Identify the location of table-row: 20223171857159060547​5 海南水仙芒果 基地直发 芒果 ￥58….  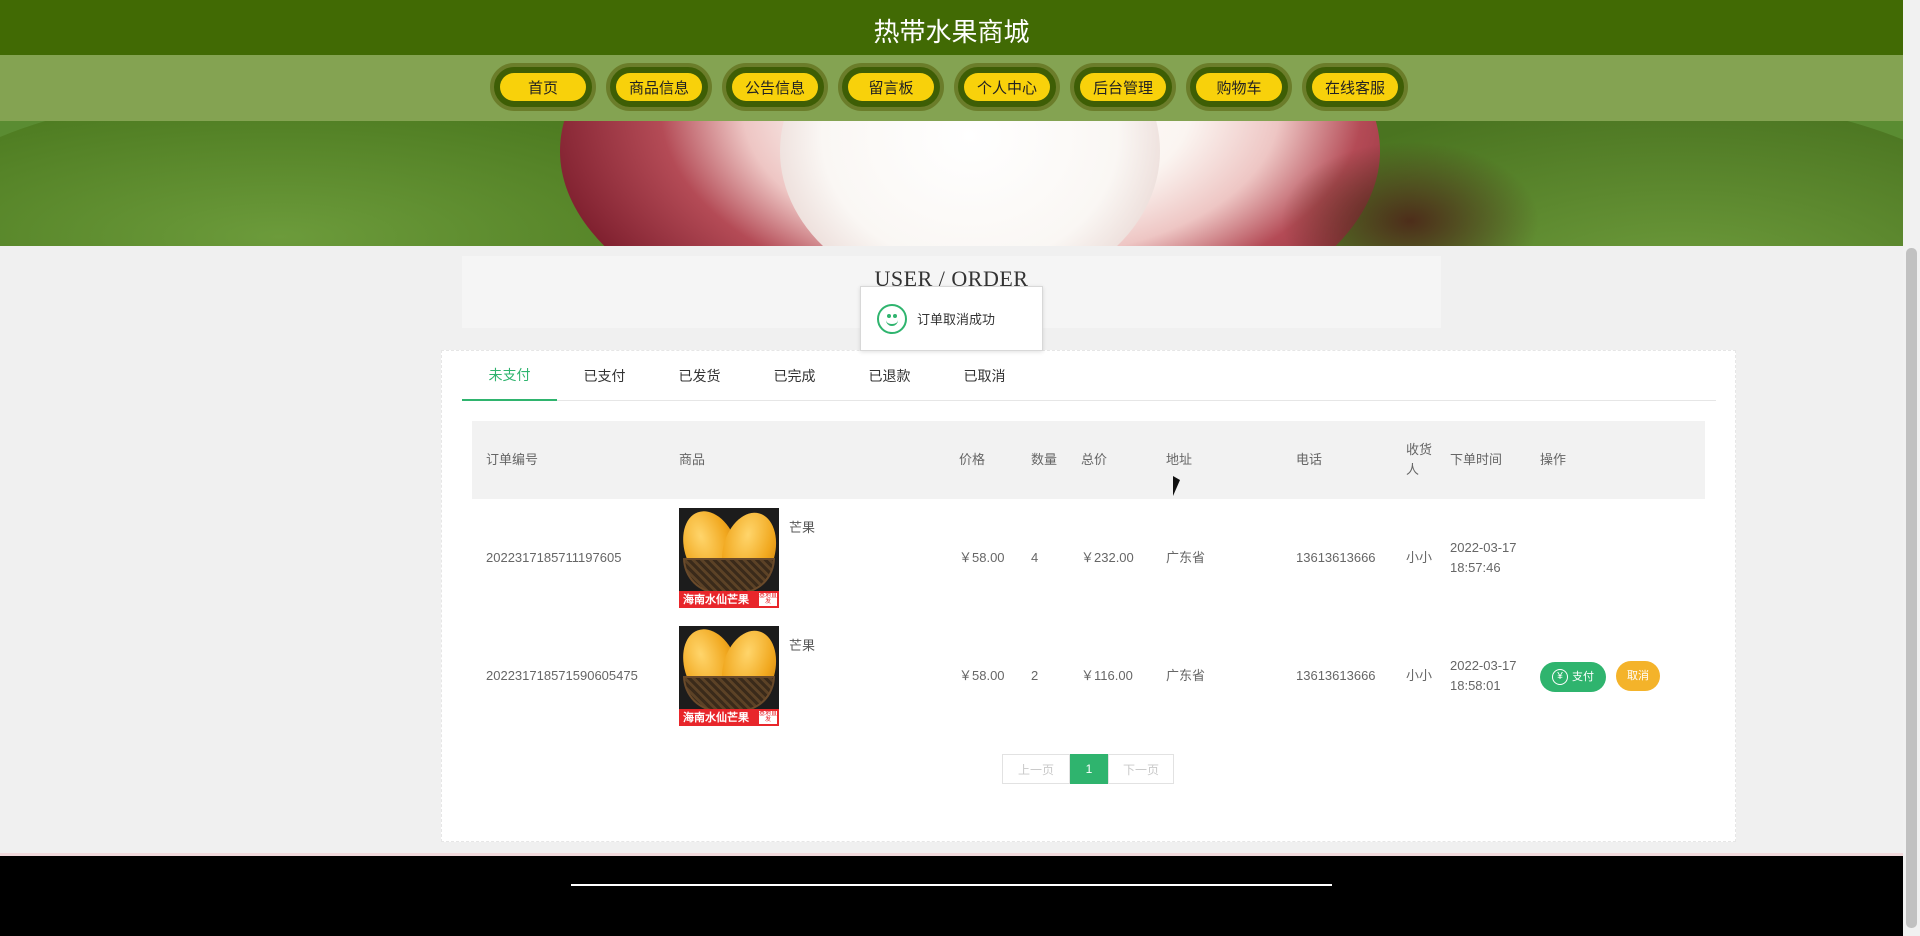
(1088, 676).